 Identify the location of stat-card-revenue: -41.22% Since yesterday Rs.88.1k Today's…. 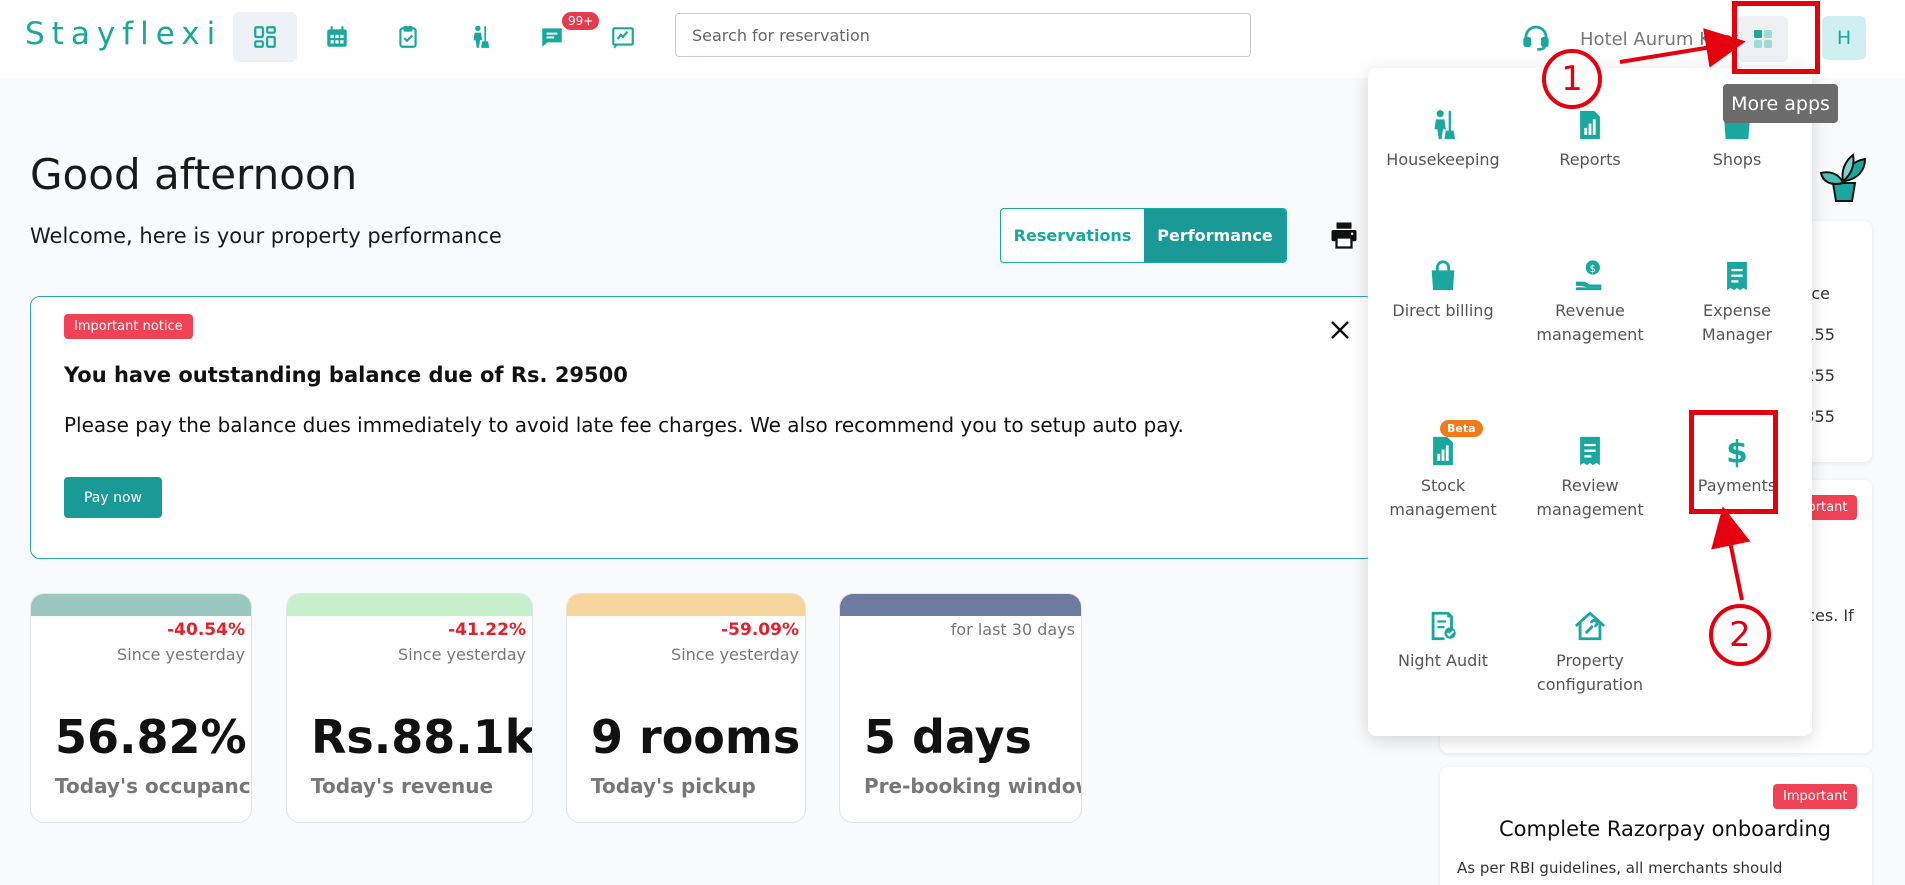
(409, 708).